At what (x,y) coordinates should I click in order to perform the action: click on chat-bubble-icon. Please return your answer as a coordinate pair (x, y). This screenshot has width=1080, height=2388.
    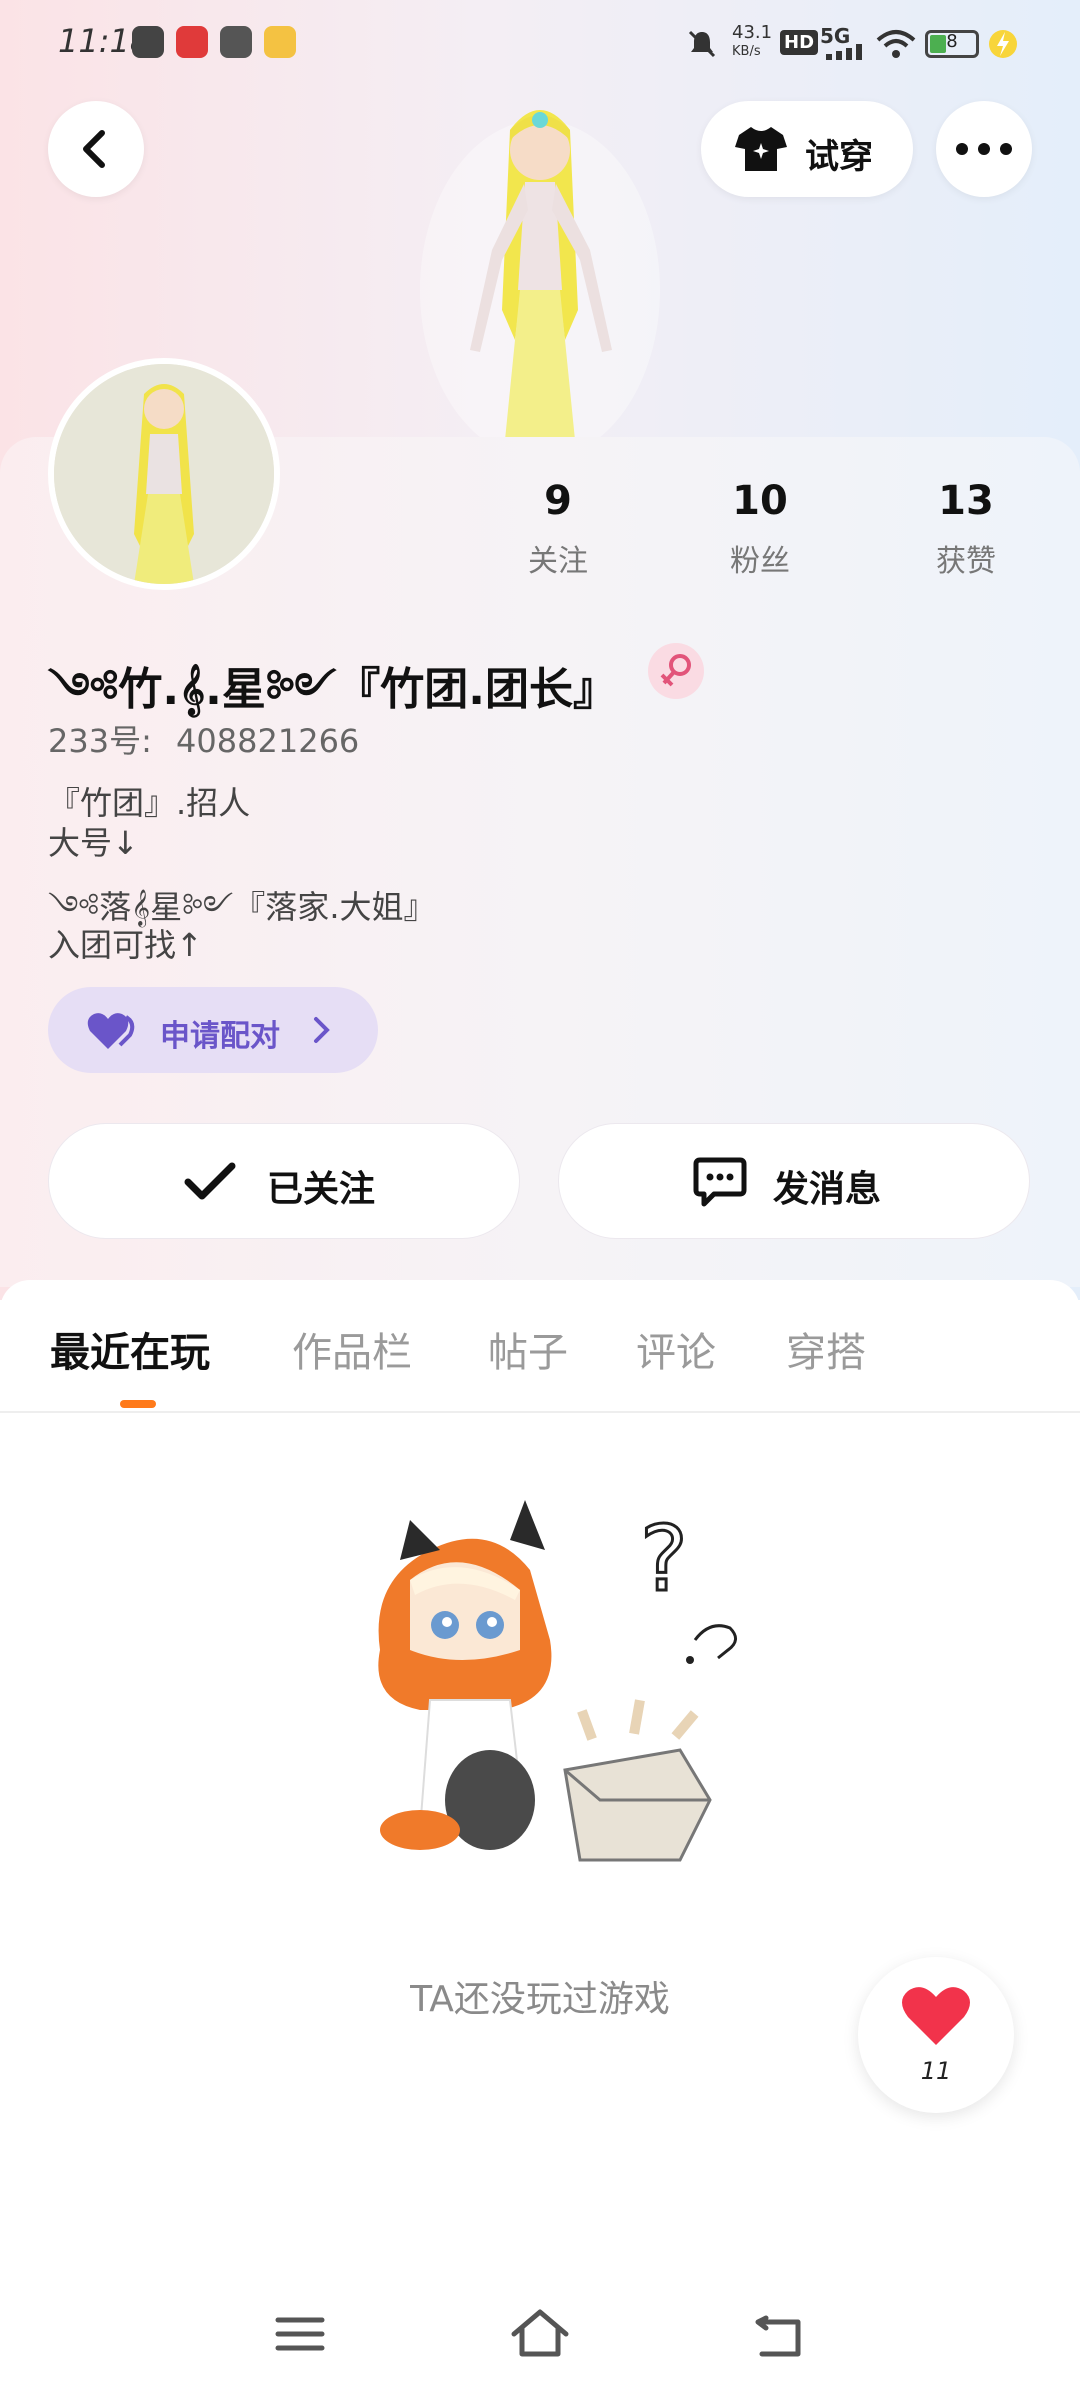
    Looking at the image, I should click on (720, 1182).